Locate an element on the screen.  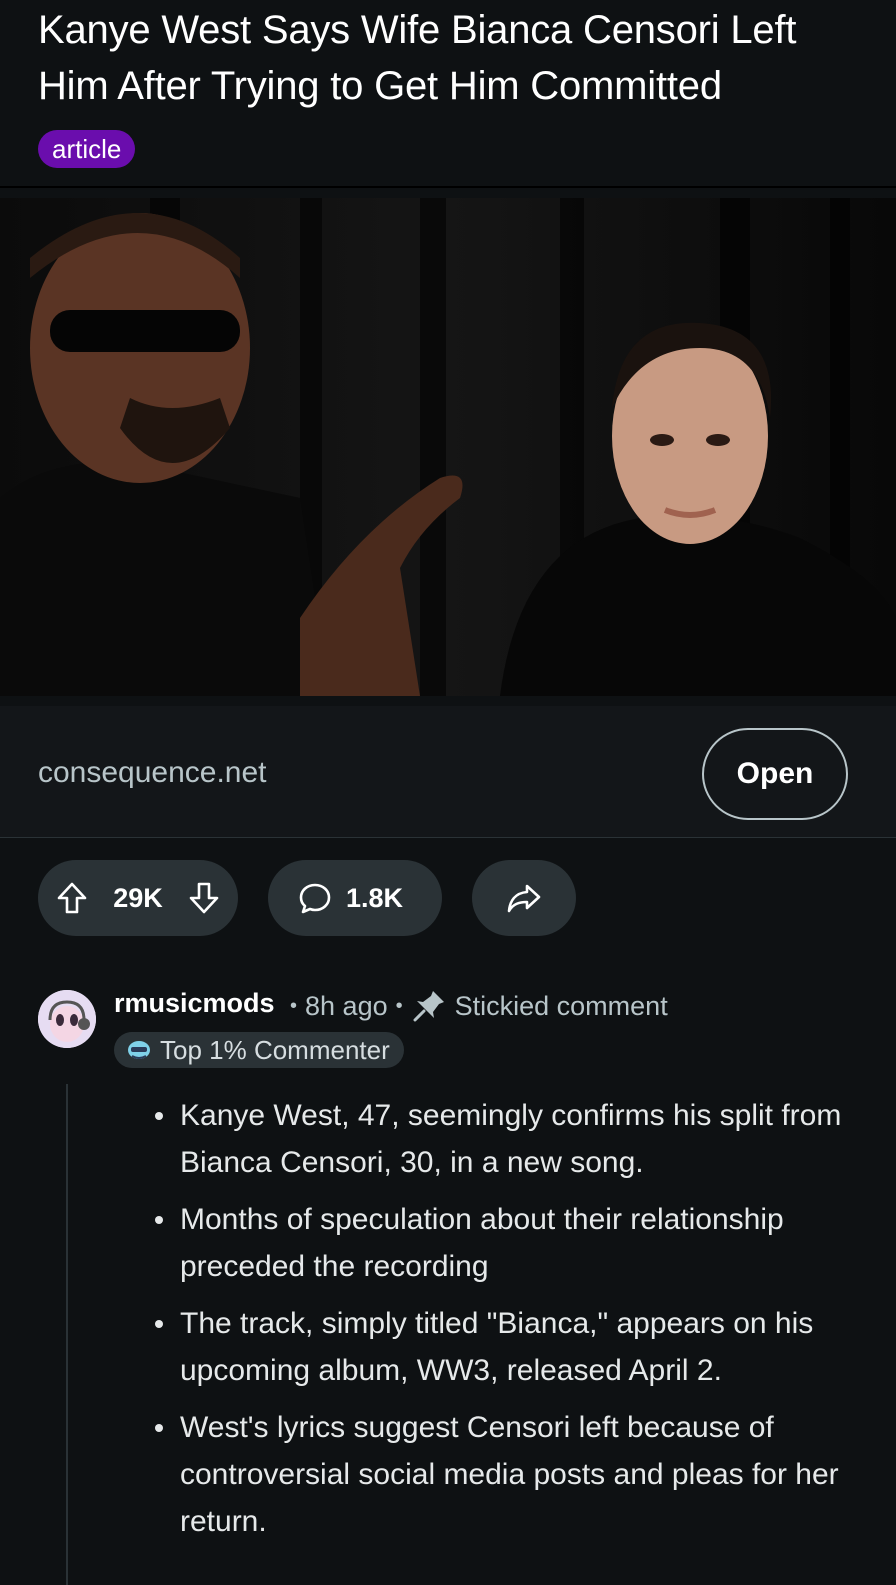
divider is located at coordinates (448, 187).